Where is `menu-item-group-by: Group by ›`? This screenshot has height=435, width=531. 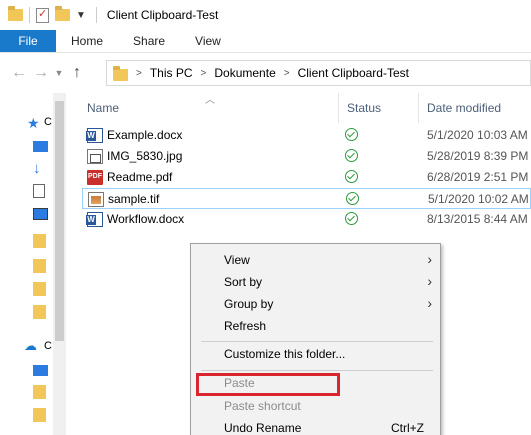
menu-item-group-by: Group by › is located at coordinates (315, 304).